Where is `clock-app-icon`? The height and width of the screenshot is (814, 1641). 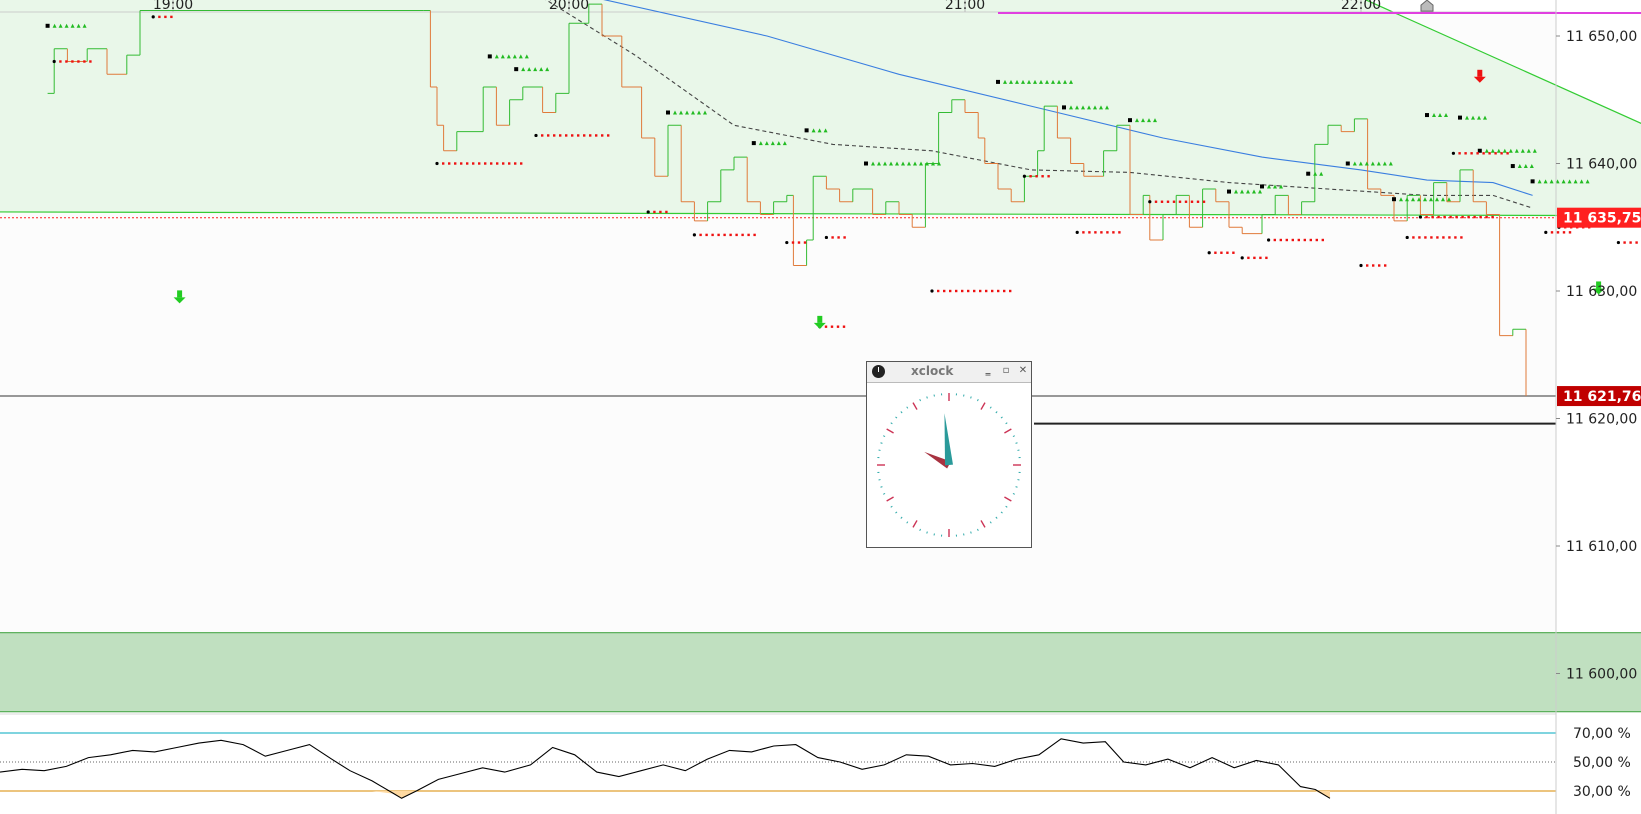
clock-app-icon is located at coordinates (878, 371).